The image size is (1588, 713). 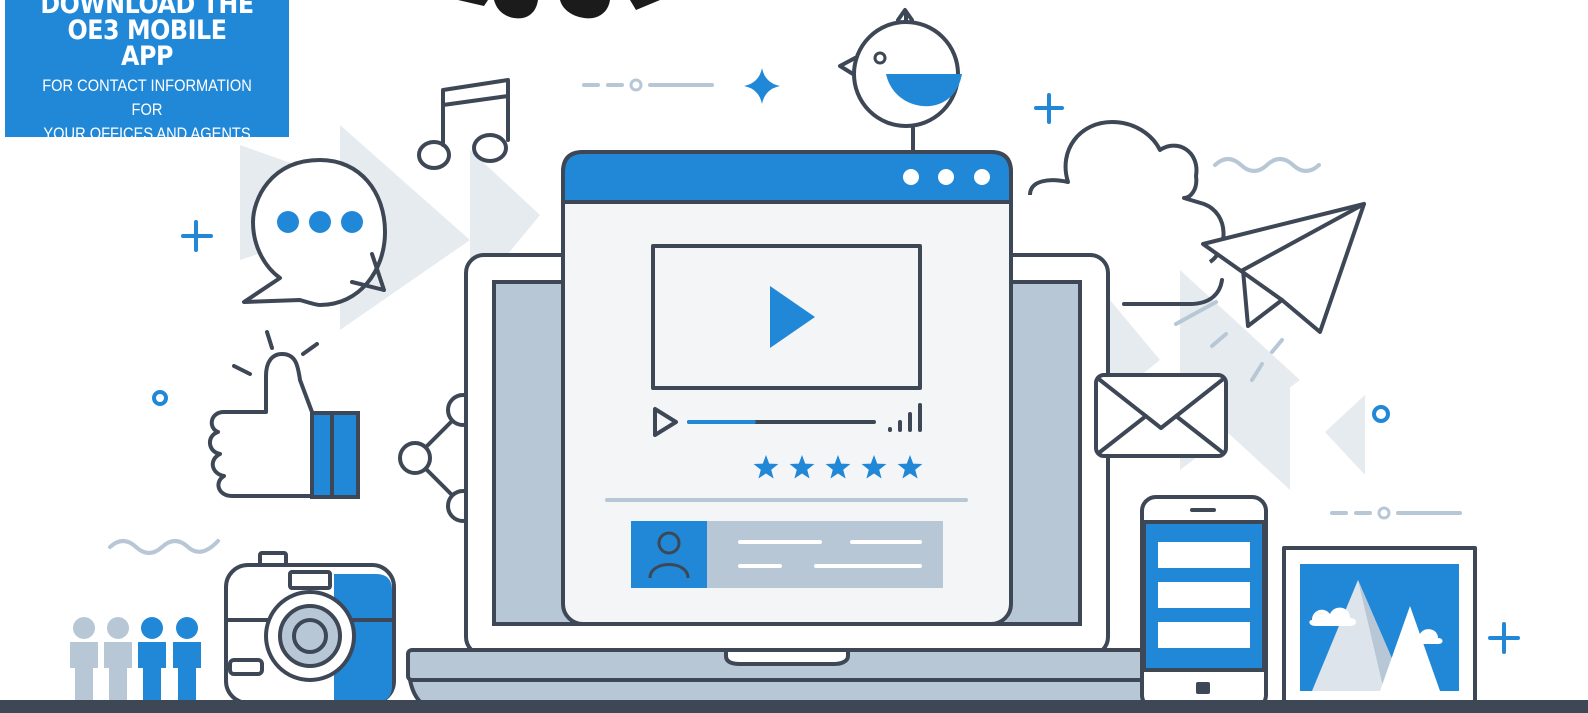 I want to click on badge-subtitle-line2: YOUR OFFICES AND AGENTS, so click(x=147, y=133).